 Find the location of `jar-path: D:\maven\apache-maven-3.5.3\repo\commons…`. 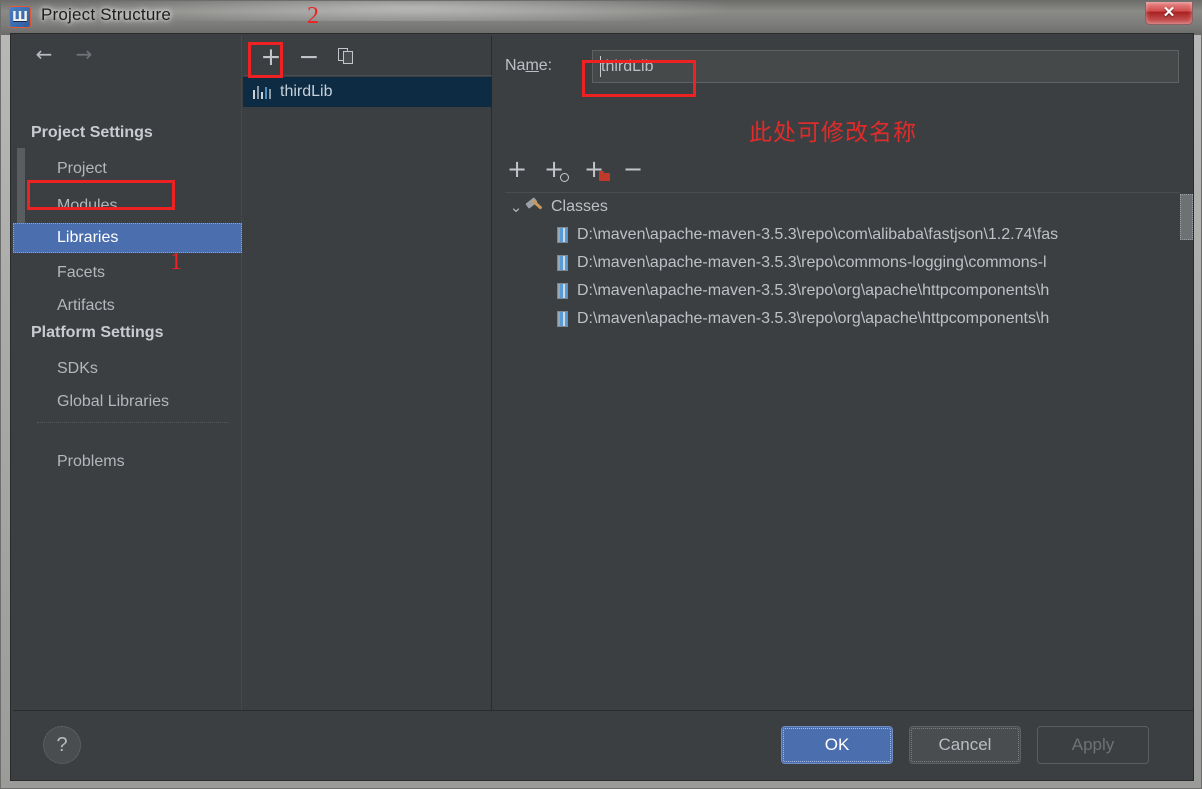

jar-path: D:\maven\apache-maven-3.5.3\repo\commons… is located at coordinates (812, 262).